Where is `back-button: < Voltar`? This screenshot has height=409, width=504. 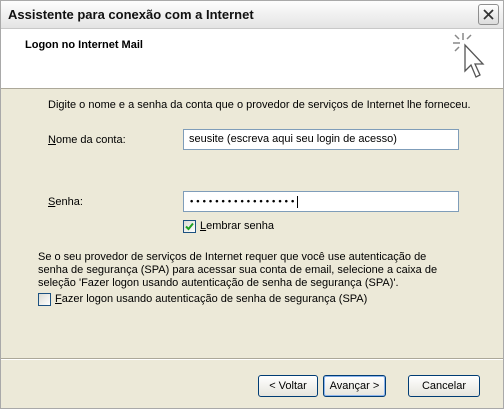 back-button: < Voltar is located at coordinates (288, 386).